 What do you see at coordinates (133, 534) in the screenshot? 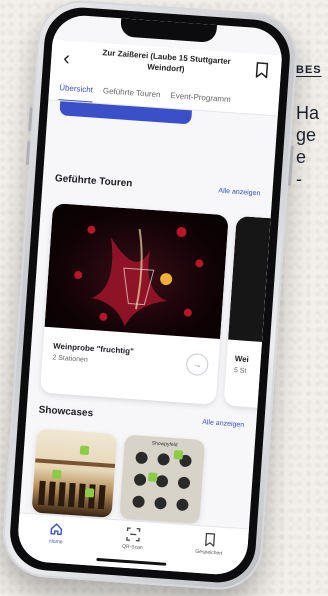
I see `qr-scan-icon` at bounding box center [133, 534].